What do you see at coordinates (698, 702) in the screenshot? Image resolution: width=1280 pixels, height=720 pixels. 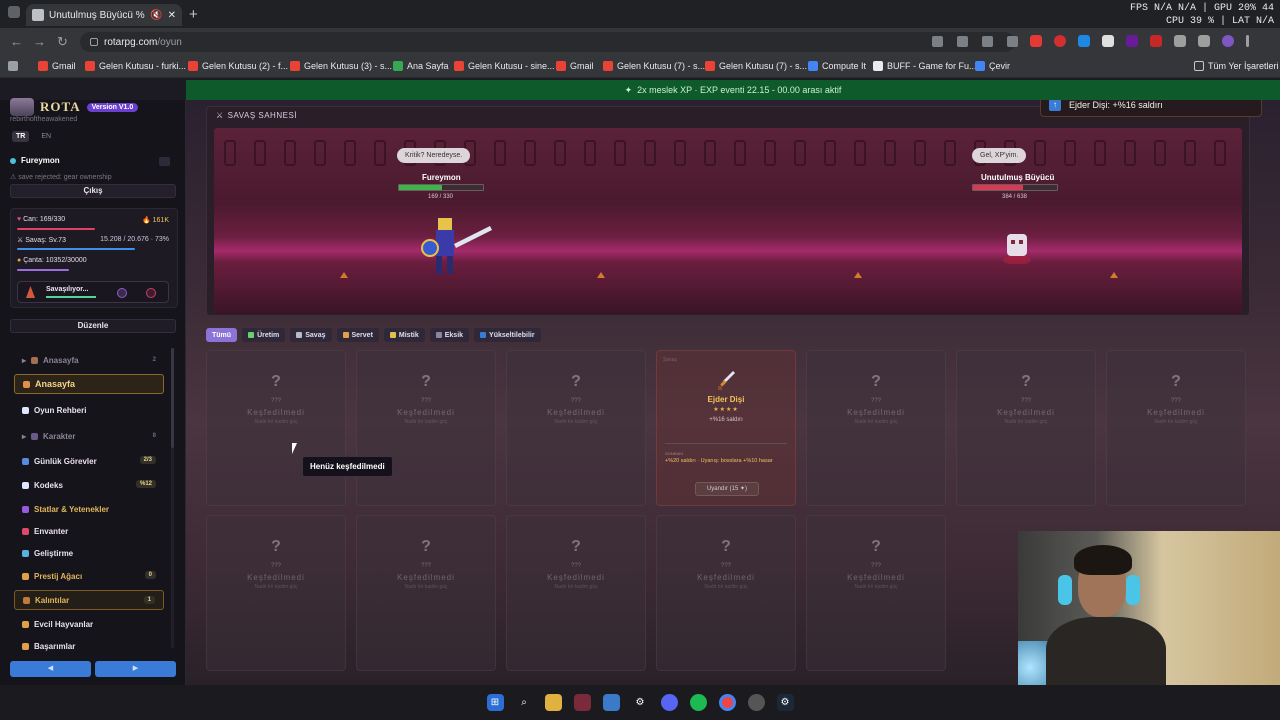 I see `spotify-icon` at bounding box center [698, 702].